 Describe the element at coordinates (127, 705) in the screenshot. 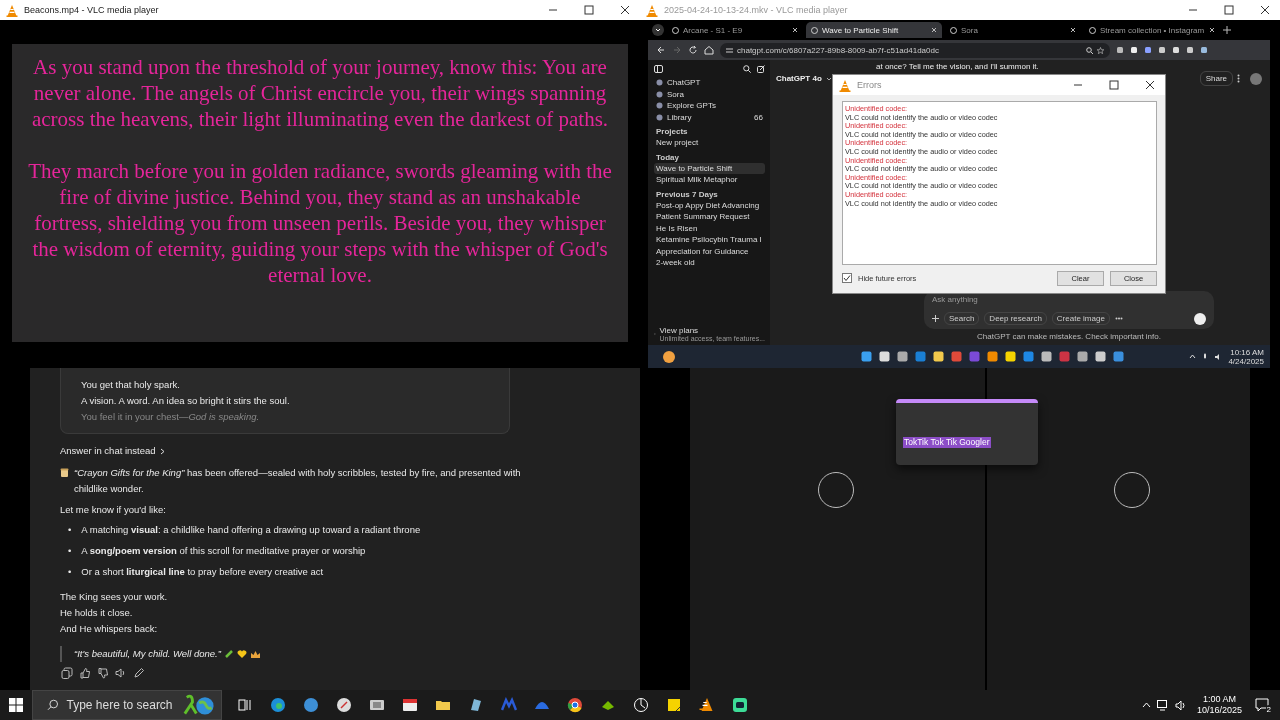

I see `search-field: Type here to search` at that location.